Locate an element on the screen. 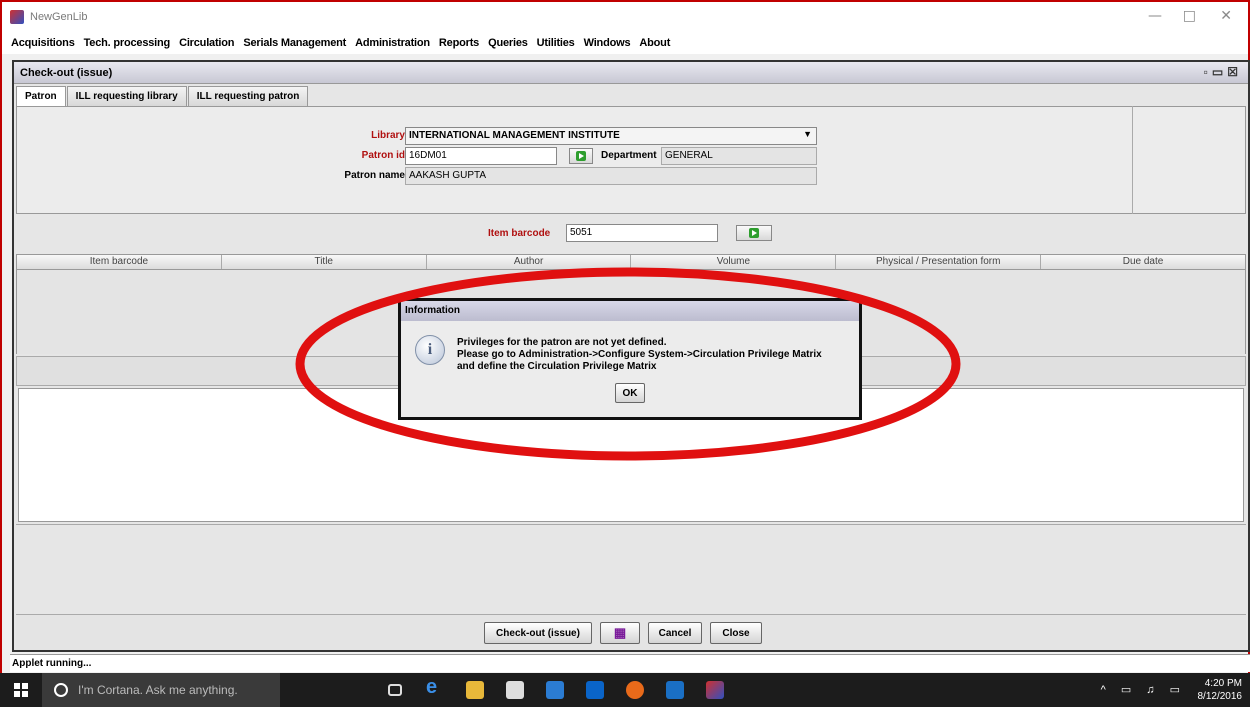  column-header: Volume is located at coordinates (734, 262).